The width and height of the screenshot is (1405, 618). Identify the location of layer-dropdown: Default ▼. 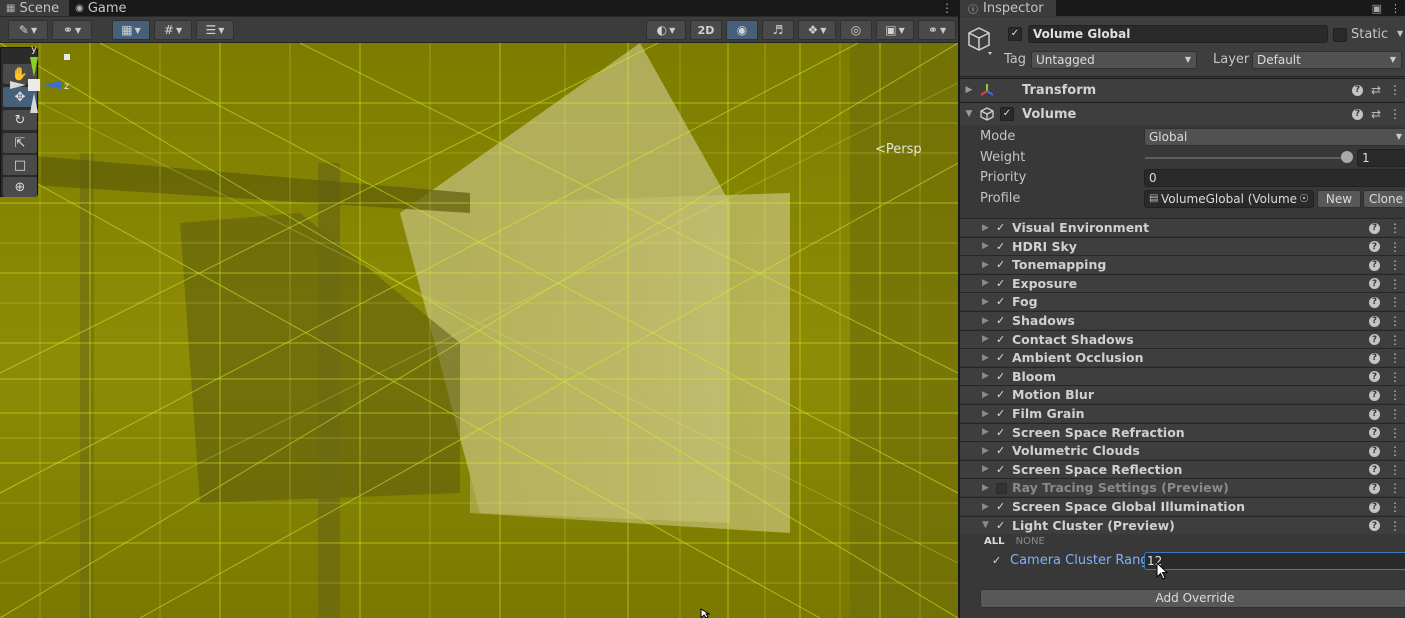
(1327, 60).